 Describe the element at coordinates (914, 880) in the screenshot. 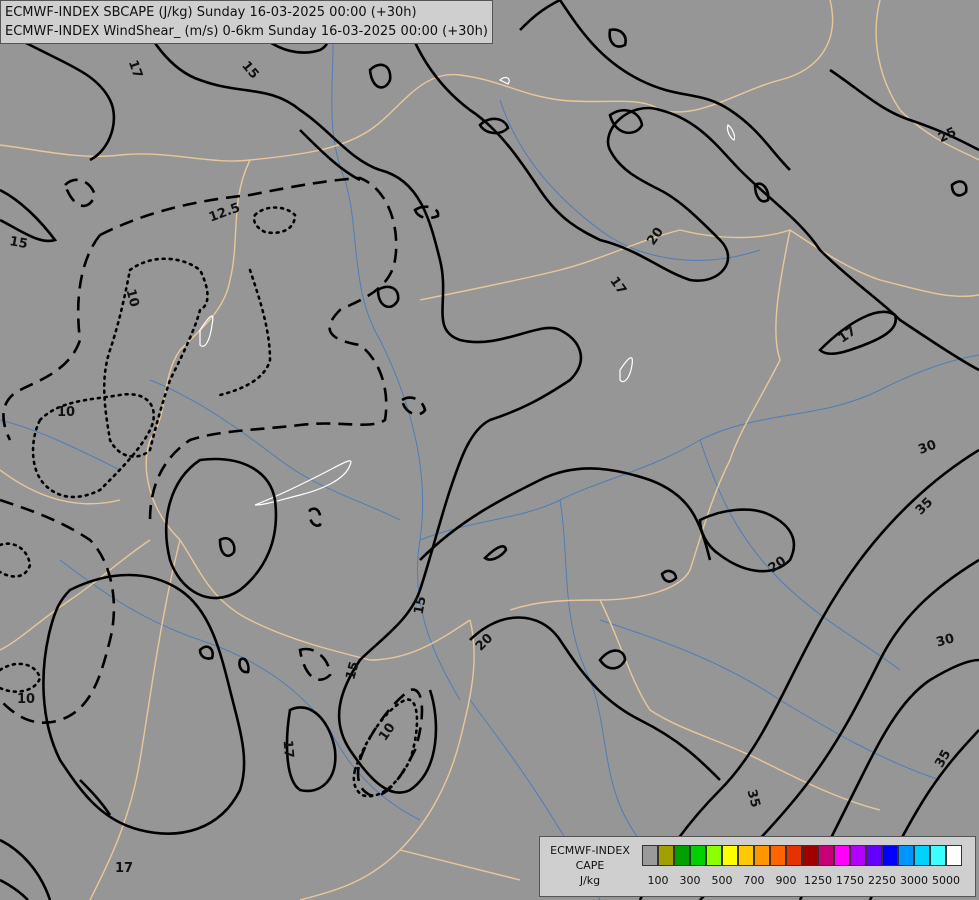

I see `legend-tick-label: 3000` at that location.